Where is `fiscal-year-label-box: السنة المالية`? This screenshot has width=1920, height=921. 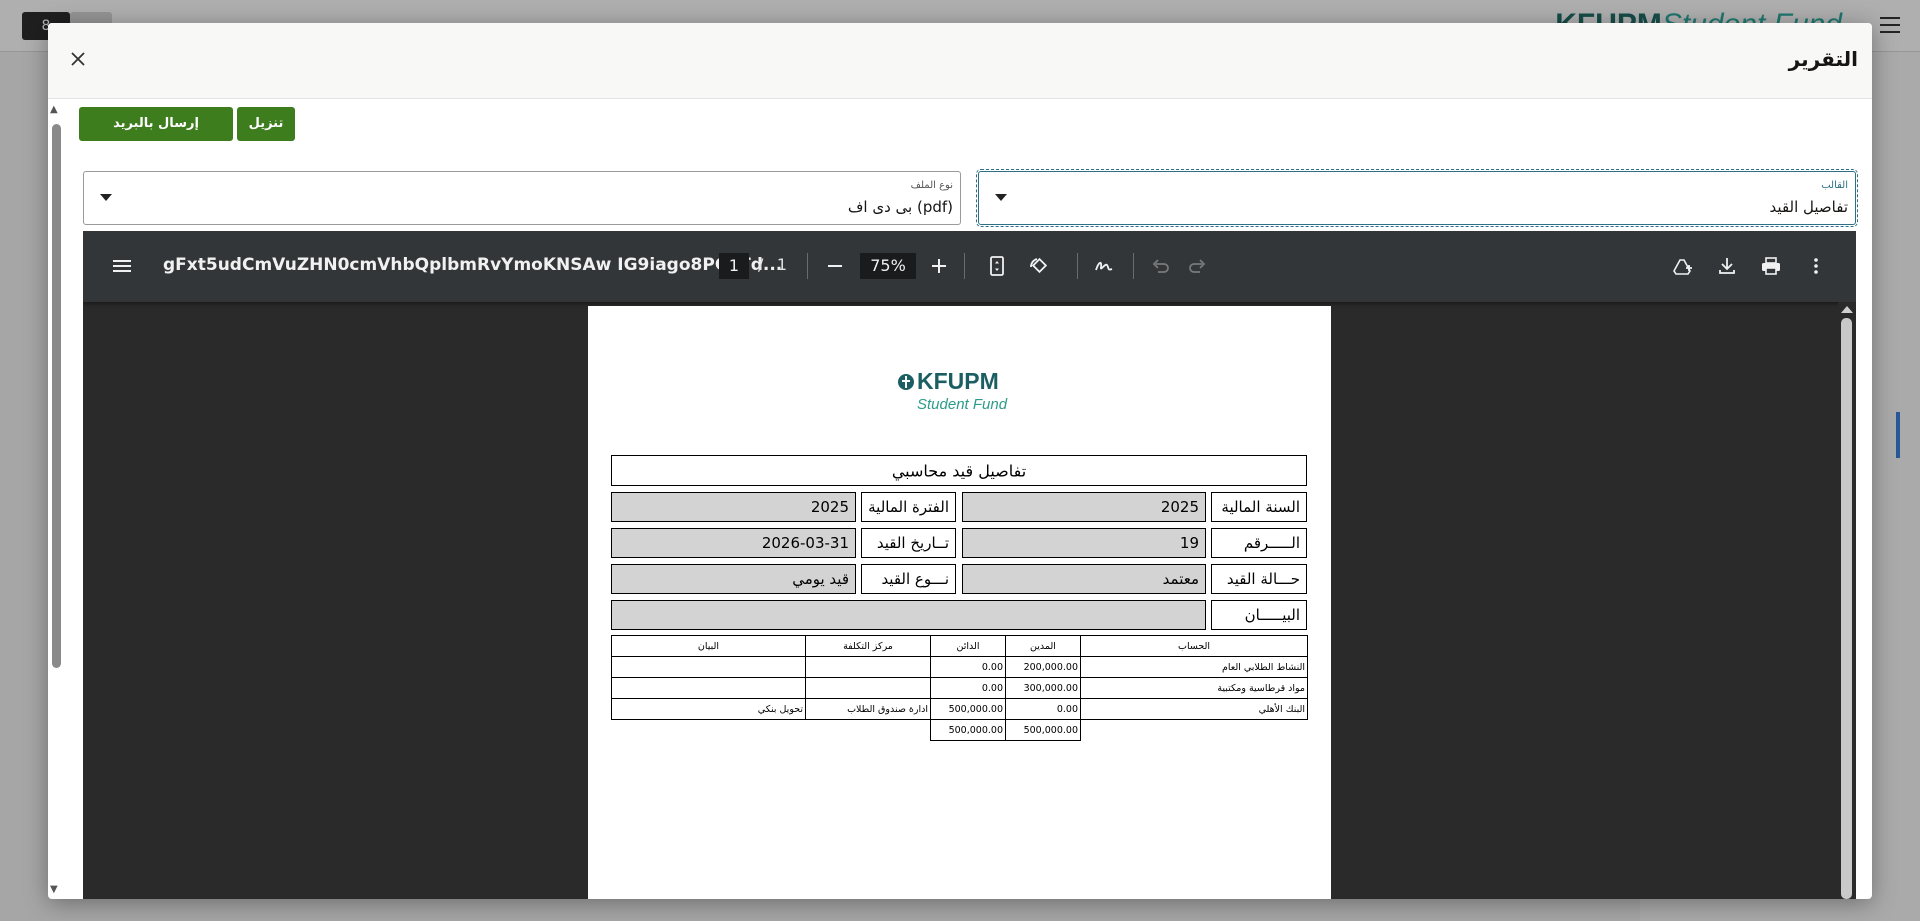 fiscal-year-label-box: السنة المالية is located at coordinates (1259, 507).